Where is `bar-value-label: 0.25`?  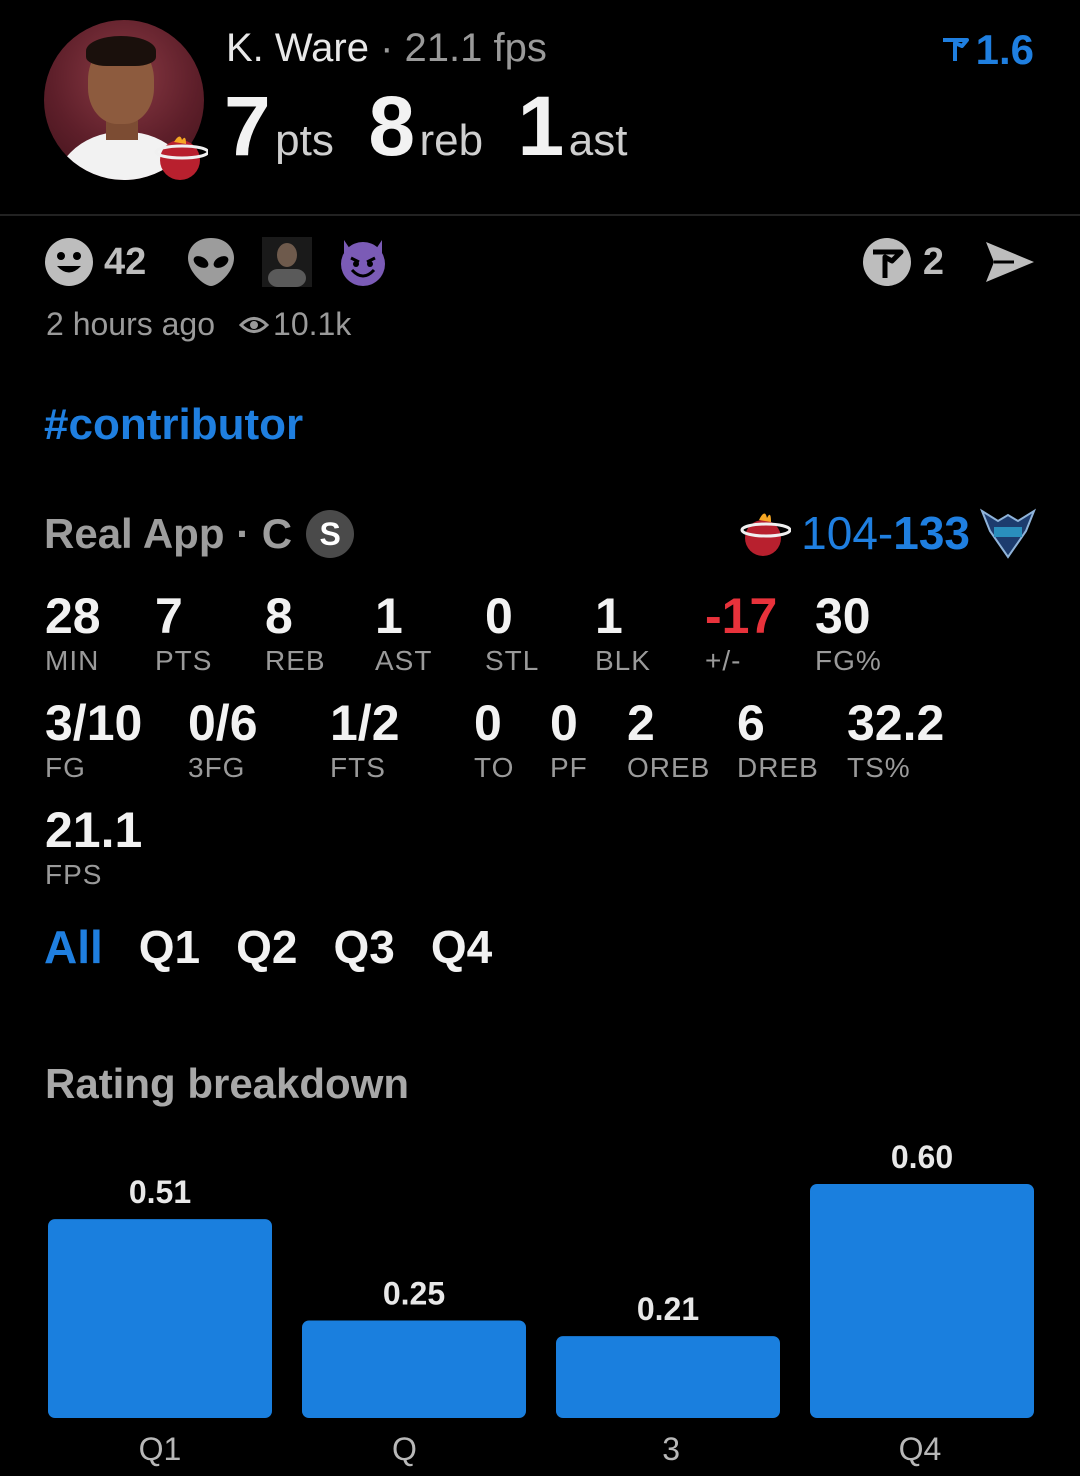 bar-value-label: 0.25 is located at coordinates (414, 1294).